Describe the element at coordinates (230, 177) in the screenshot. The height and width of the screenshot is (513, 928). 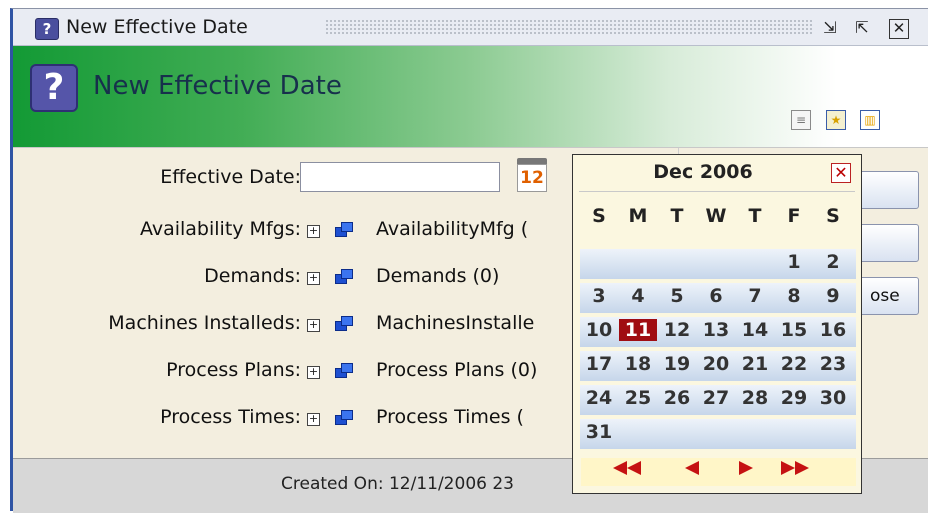
I see `effective-date-label: Effective Date:` at that location.